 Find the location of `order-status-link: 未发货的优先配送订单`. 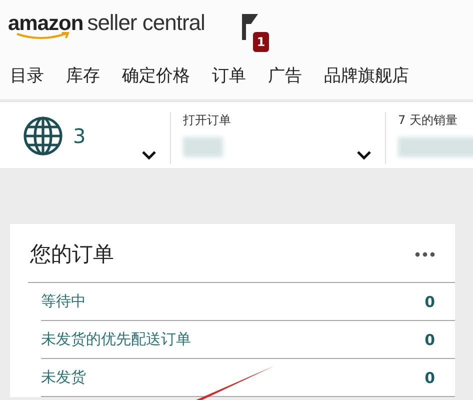

order-status-link: 未发货的优先配送订单 is located at coordinates (116, 339).